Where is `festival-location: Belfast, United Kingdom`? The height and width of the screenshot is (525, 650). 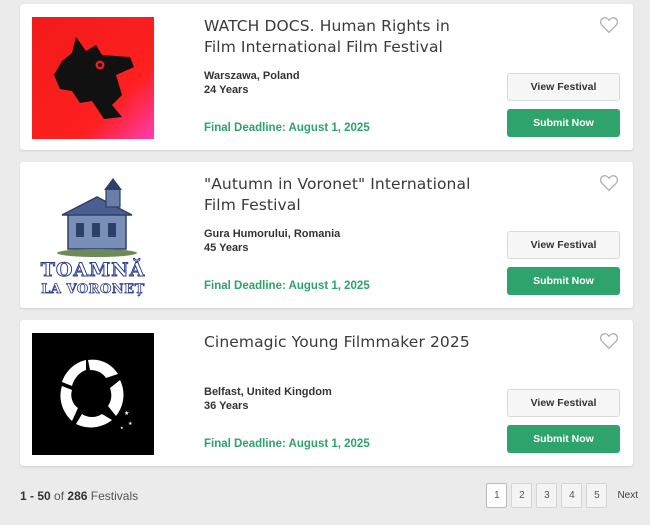 festival-location: Belfast, United Kingdom is located at coordinates (268, 392).